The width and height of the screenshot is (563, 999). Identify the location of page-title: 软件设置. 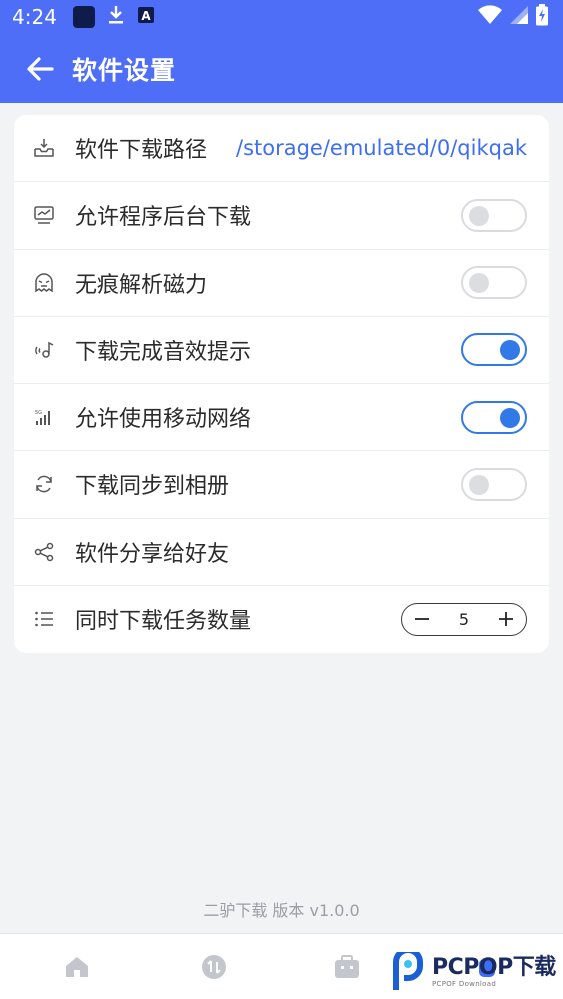
(124, 70).